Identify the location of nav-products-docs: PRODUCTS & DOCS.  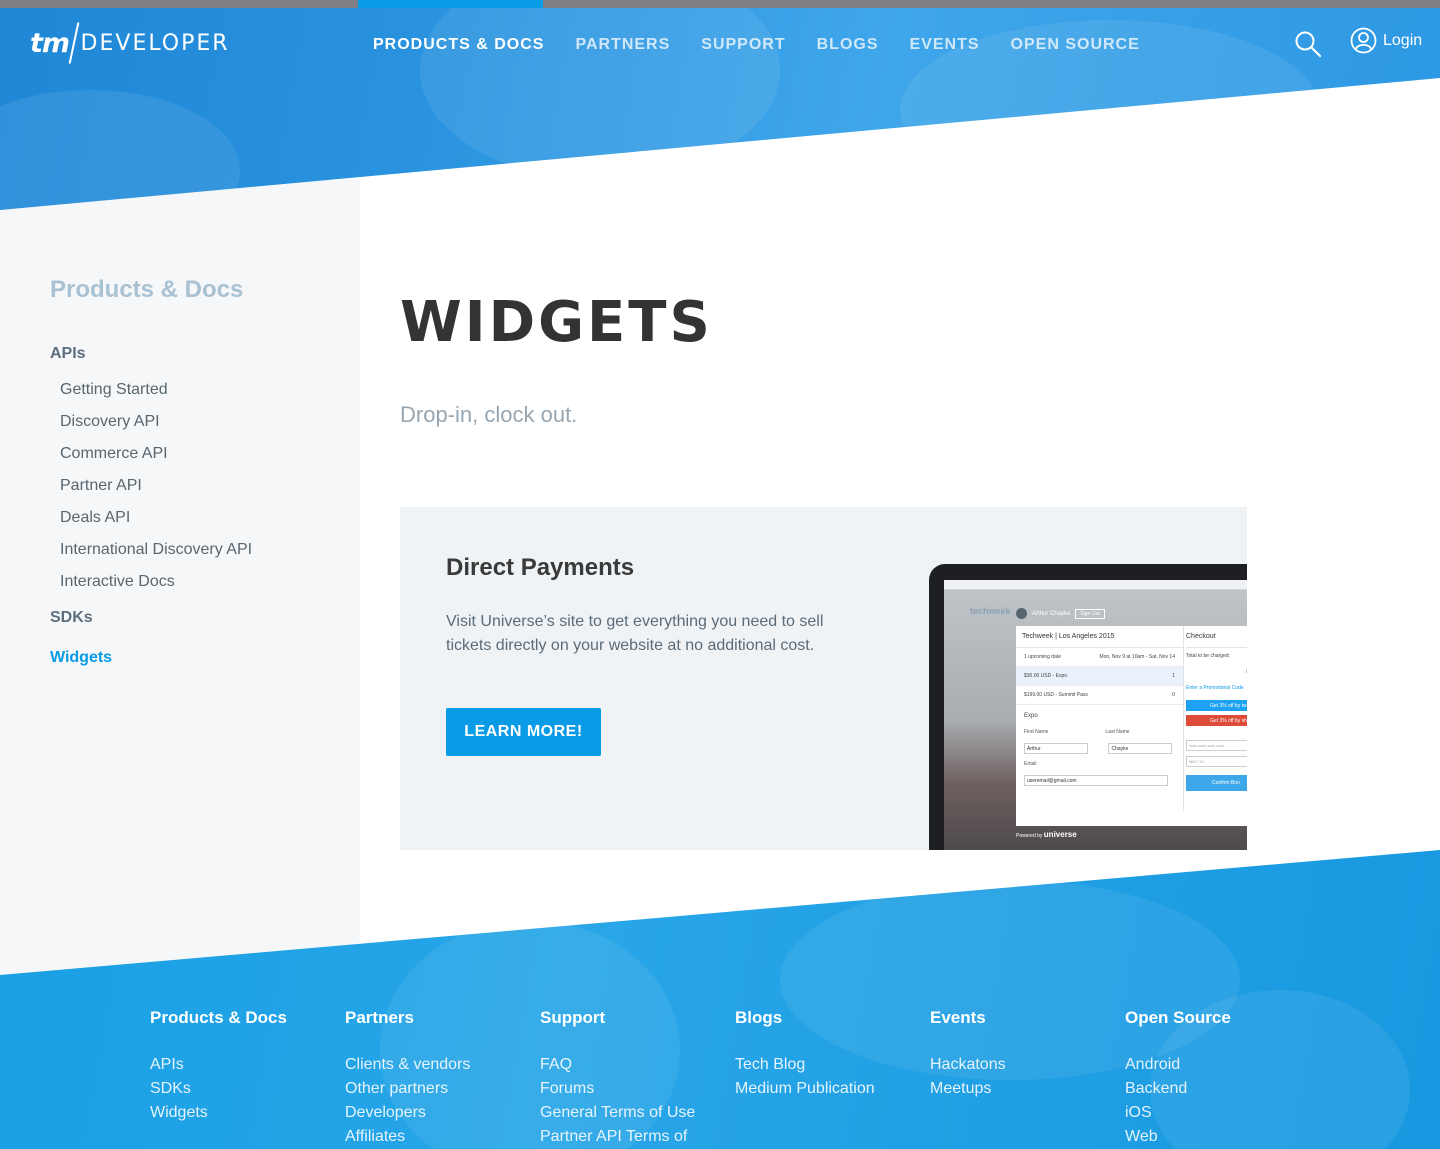
(458, 45).